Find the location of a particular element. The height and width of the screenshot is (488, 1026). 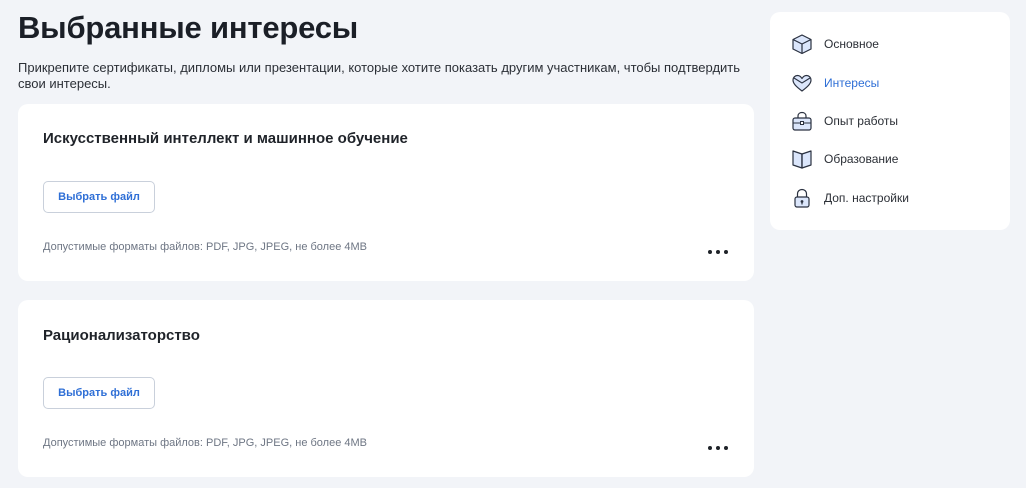

nav-item-work-experience: Опыт работы is located at coordinates (890, 121).